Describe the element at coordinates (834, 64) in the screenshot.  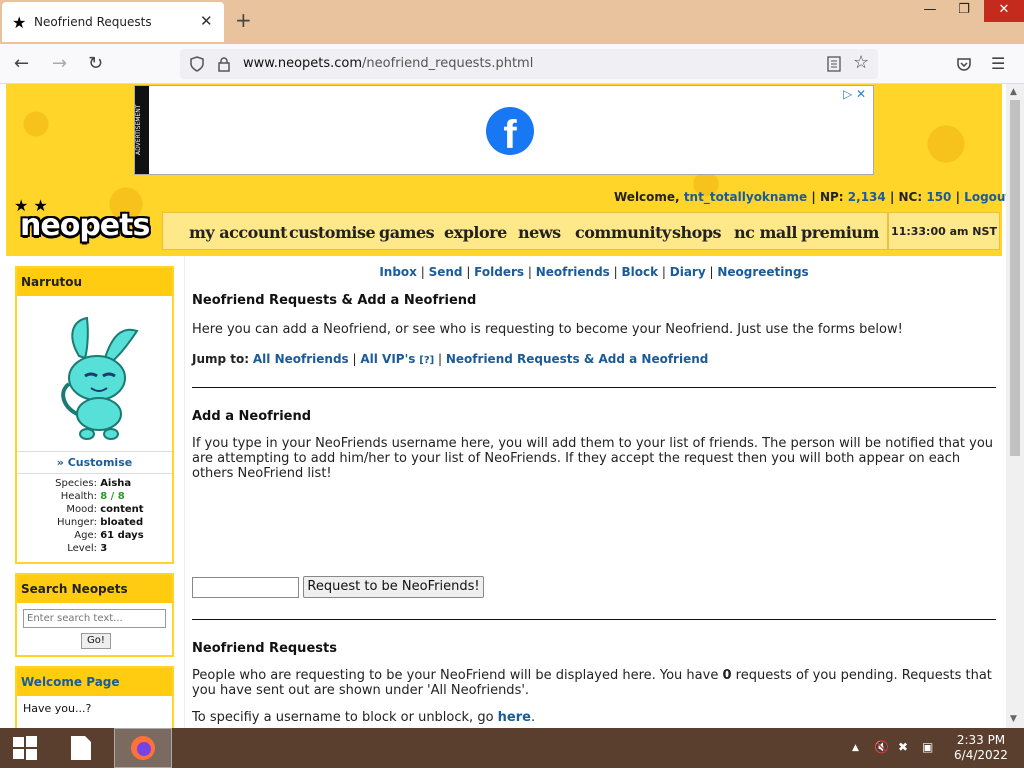
I see `reader-view-icon` at that location.